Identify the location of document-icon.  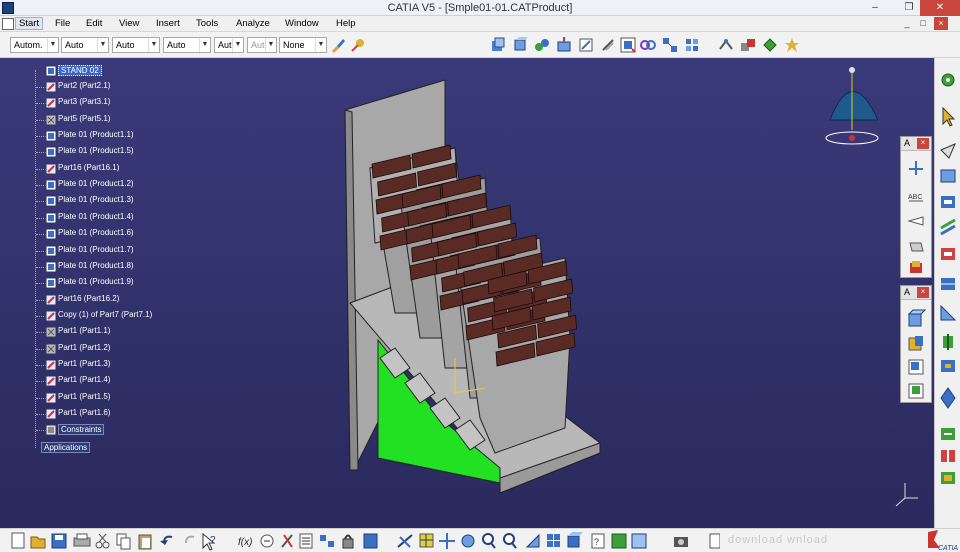
(8, 24).